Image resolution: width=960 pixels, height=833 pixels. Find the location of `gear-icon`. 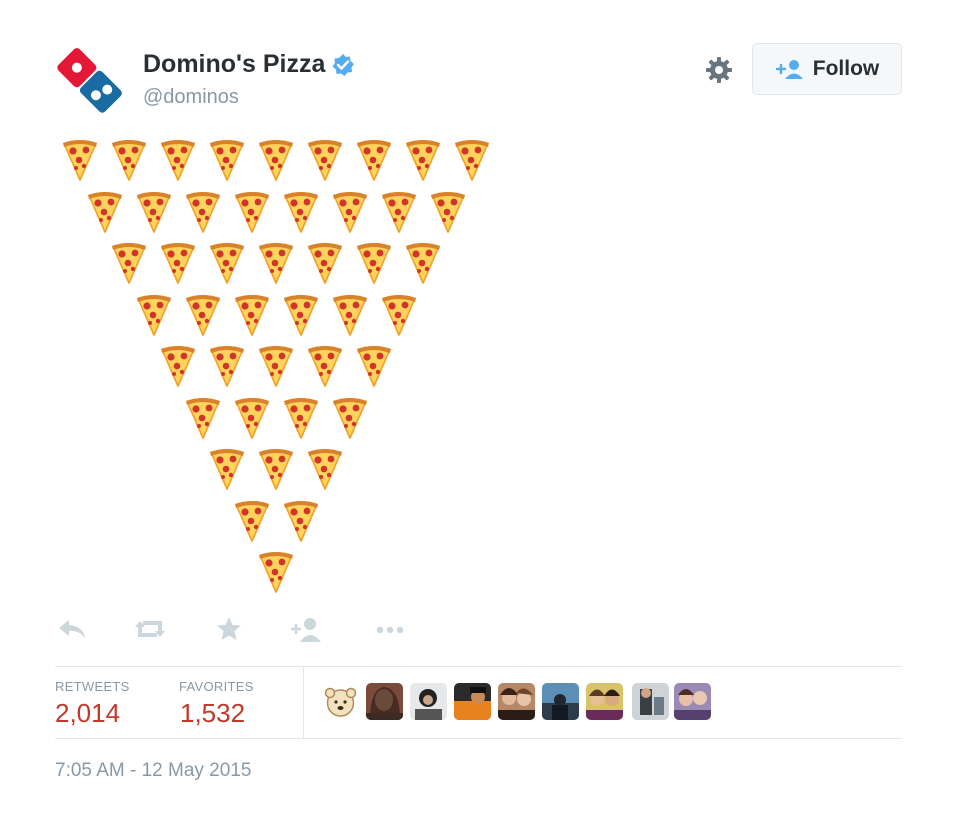

gear-icon is located at coordinates (719, 70).